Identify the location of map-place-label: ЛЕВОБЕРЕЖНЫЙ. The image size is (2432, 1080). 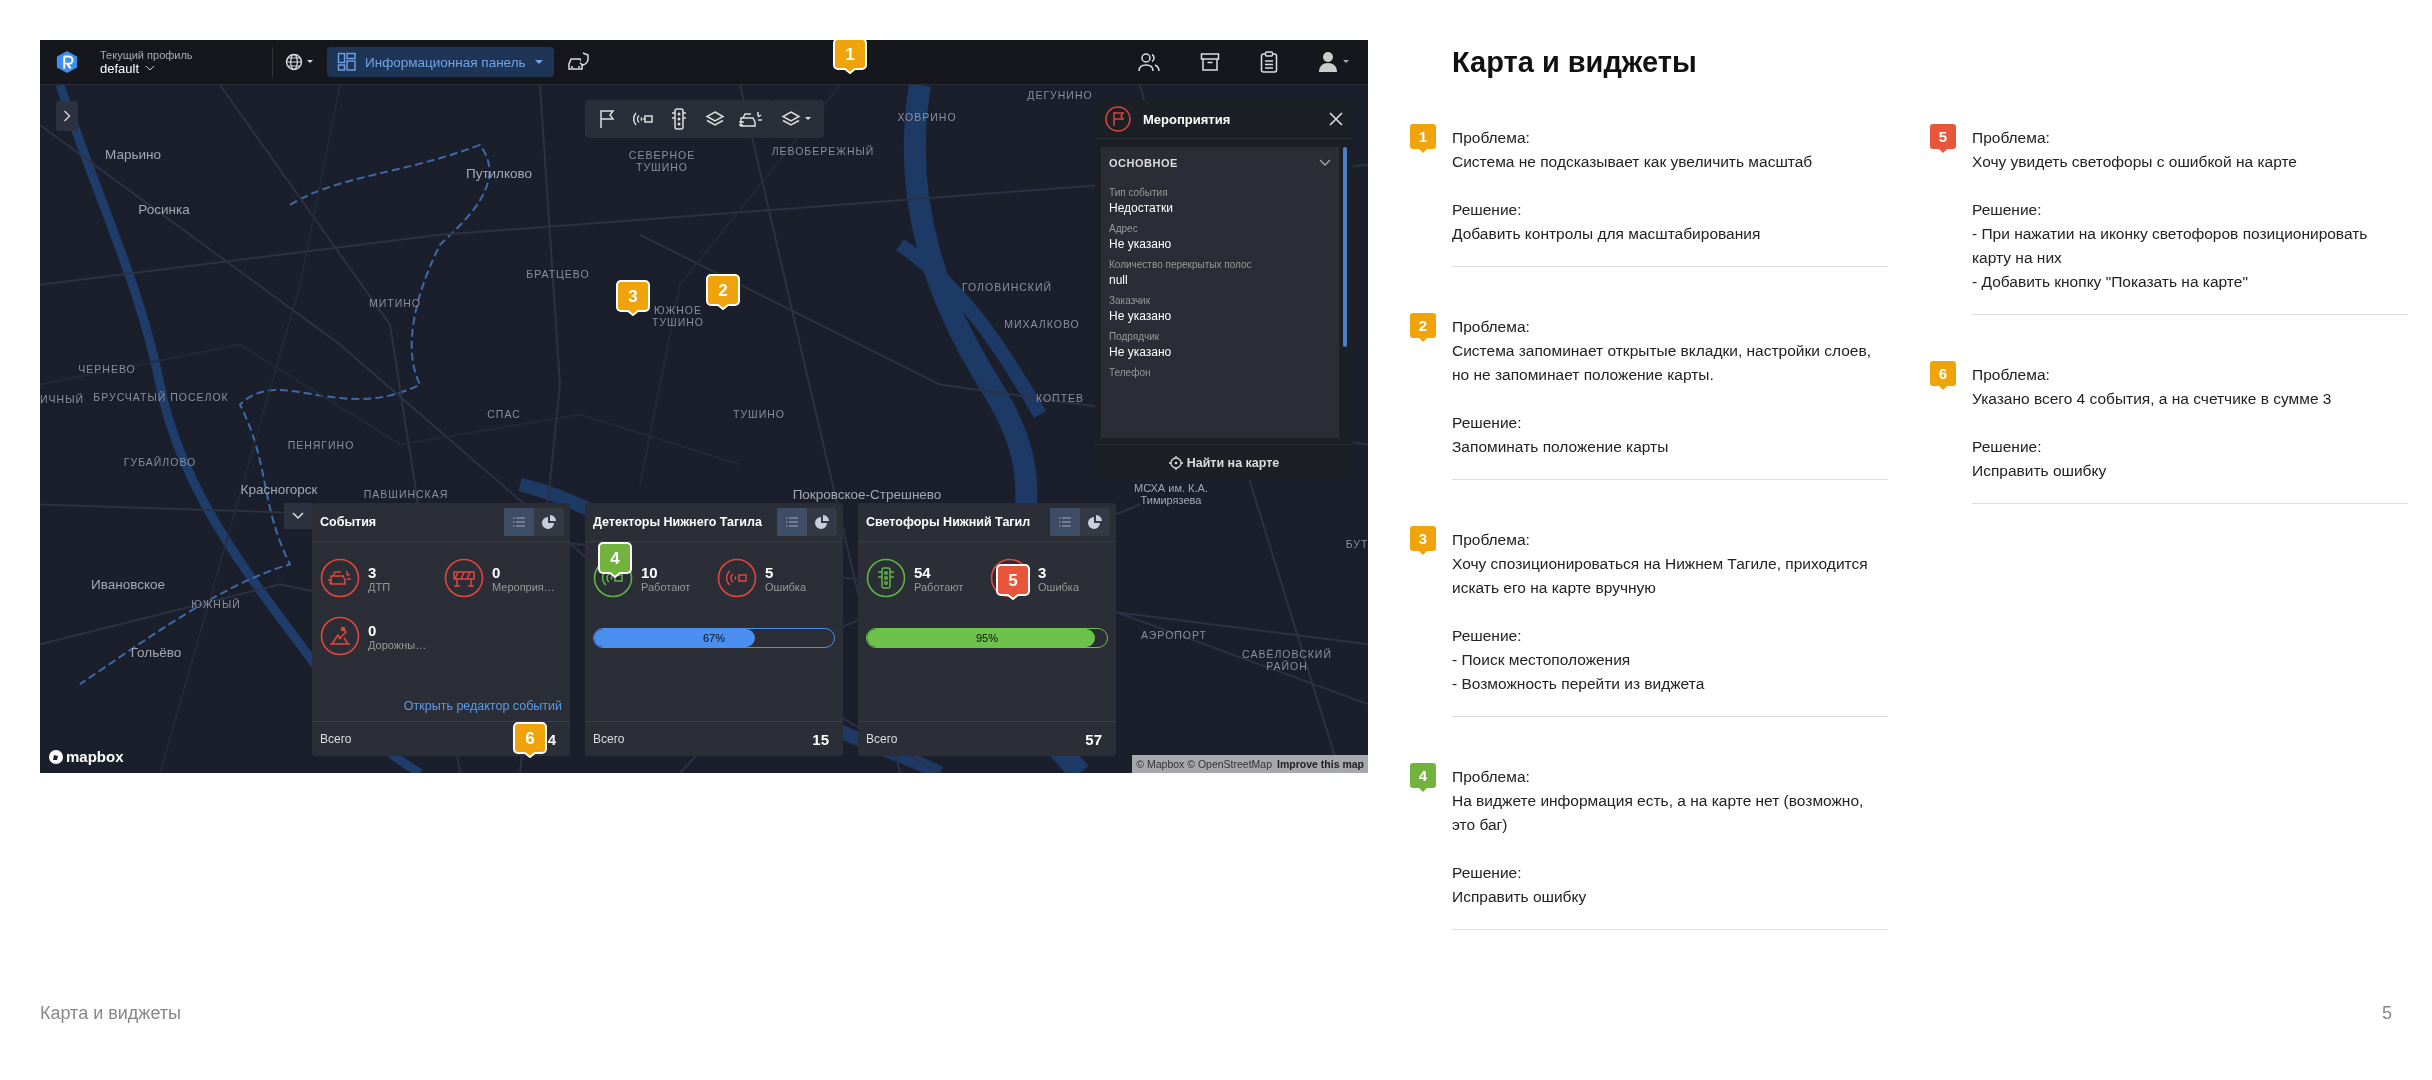
(823, 151).